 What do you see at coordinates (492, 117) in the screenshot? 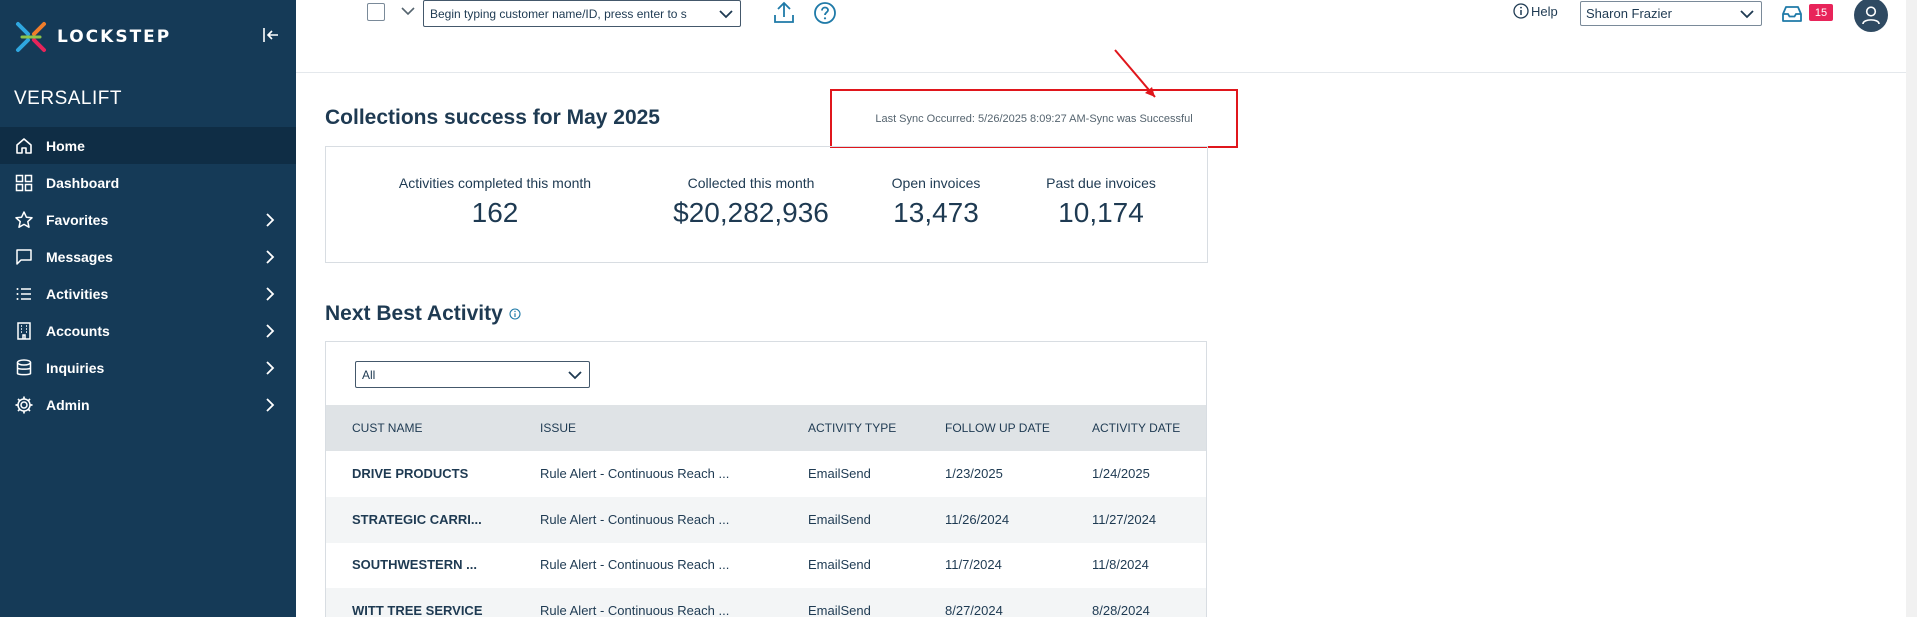
I see `page-title: Collections success for May 2025` at bounding box center [492, 117].